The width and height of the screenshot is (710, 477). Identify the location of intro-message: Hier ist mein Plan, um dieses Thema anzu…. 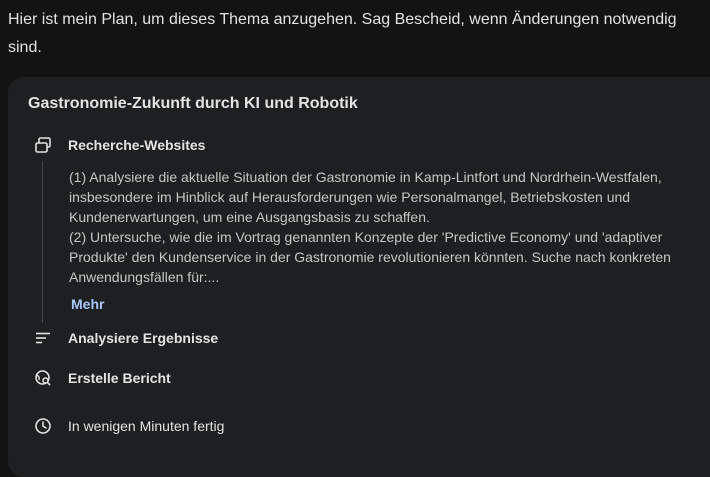
(342, 33).